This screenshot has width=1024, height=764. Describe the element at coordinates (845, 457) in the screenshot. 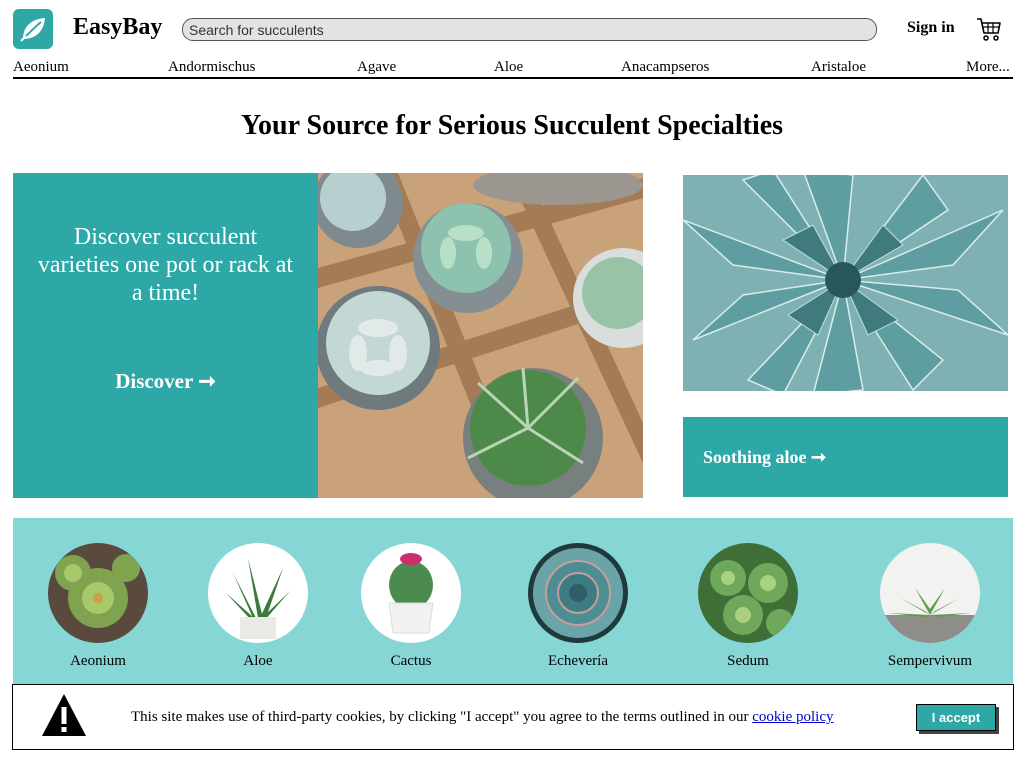

I see `aloe-promo: Soothing aloe ➞` at that location.